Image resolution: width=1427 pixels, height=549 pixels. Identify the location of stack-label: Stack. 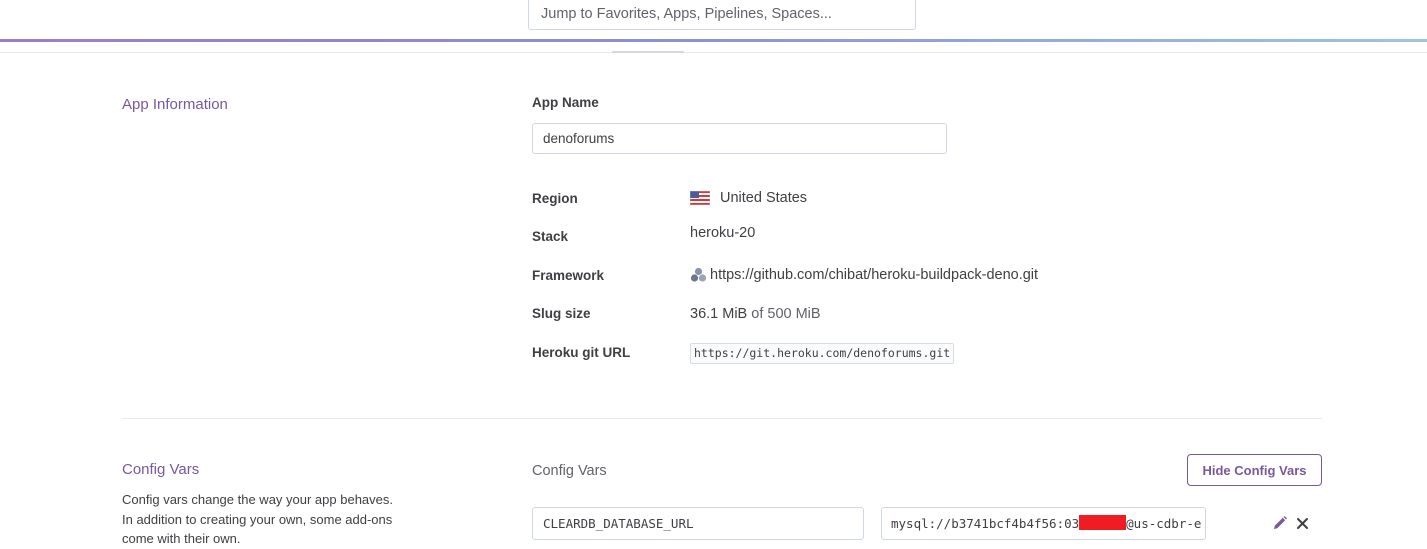
(550, 236).